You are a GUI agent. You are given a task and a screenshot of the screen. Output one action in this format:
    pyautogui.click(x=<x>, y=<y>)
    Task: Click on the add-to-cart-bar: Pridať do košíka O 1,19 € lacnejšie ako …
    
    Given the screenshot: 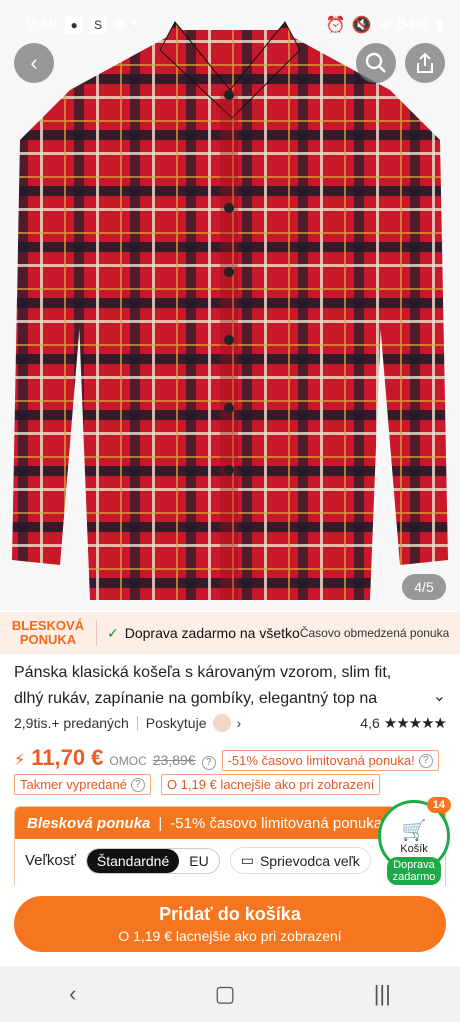 What is the action you would take?
    pyautogui.click(x=230, y=926)
    